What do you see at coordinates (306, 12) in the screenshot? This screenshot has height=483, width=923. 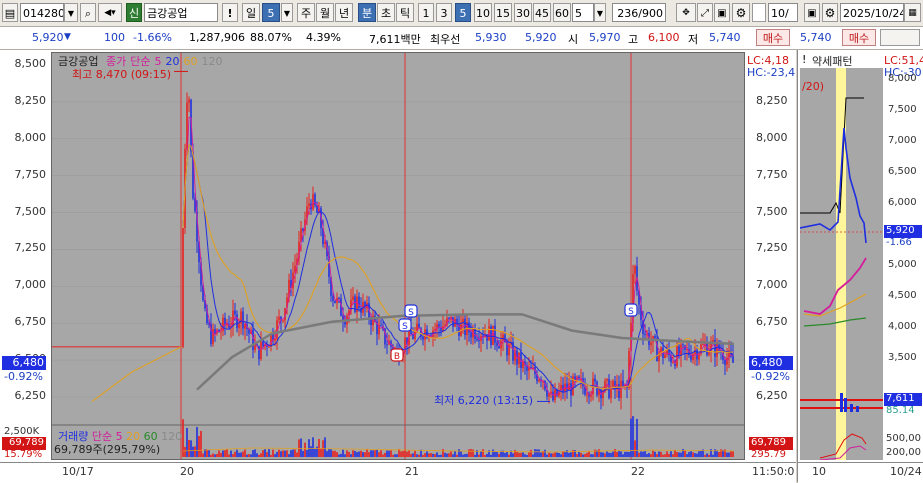 I see `week-button: 주` at bounding box center [306, 12].